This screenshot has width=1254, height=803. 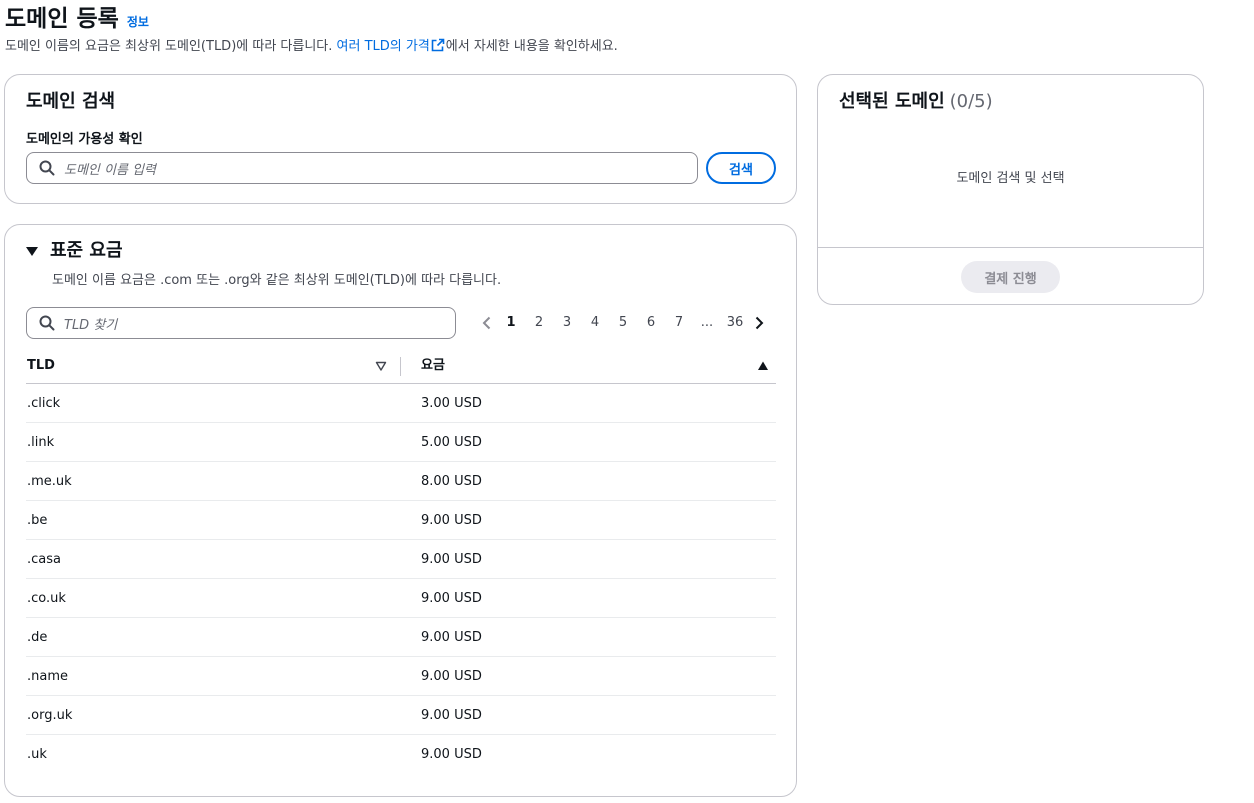 What do you see at coordinates (625, 19) in the screenshot?
I see `title-row: 도메인 등록 정보` at bounding box center [625, 19].